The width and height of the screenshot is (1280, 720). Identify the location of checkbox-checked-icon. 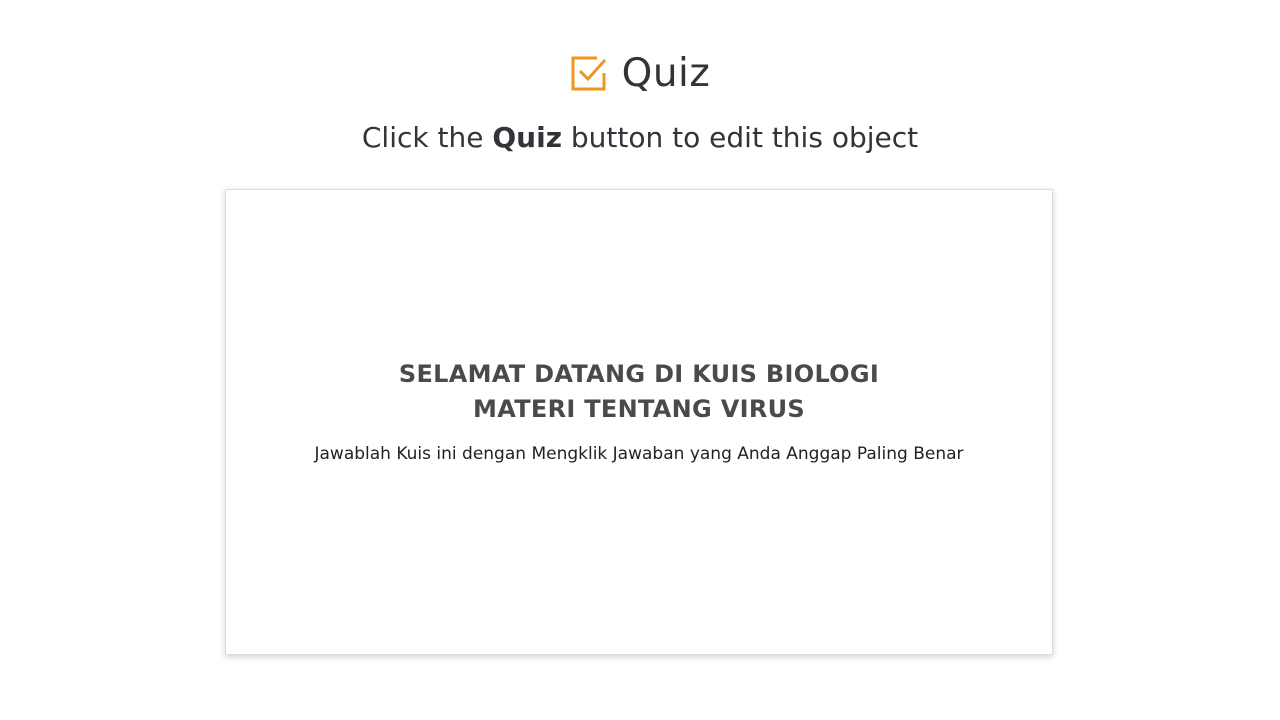
(588, 73).